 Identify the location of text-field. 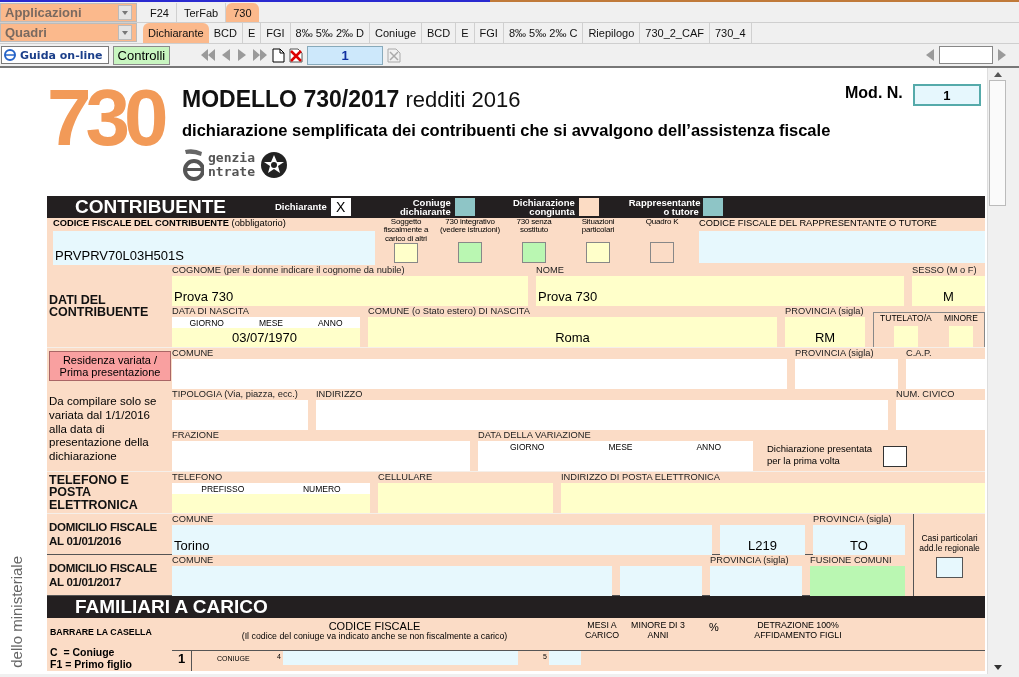
(966, 55).